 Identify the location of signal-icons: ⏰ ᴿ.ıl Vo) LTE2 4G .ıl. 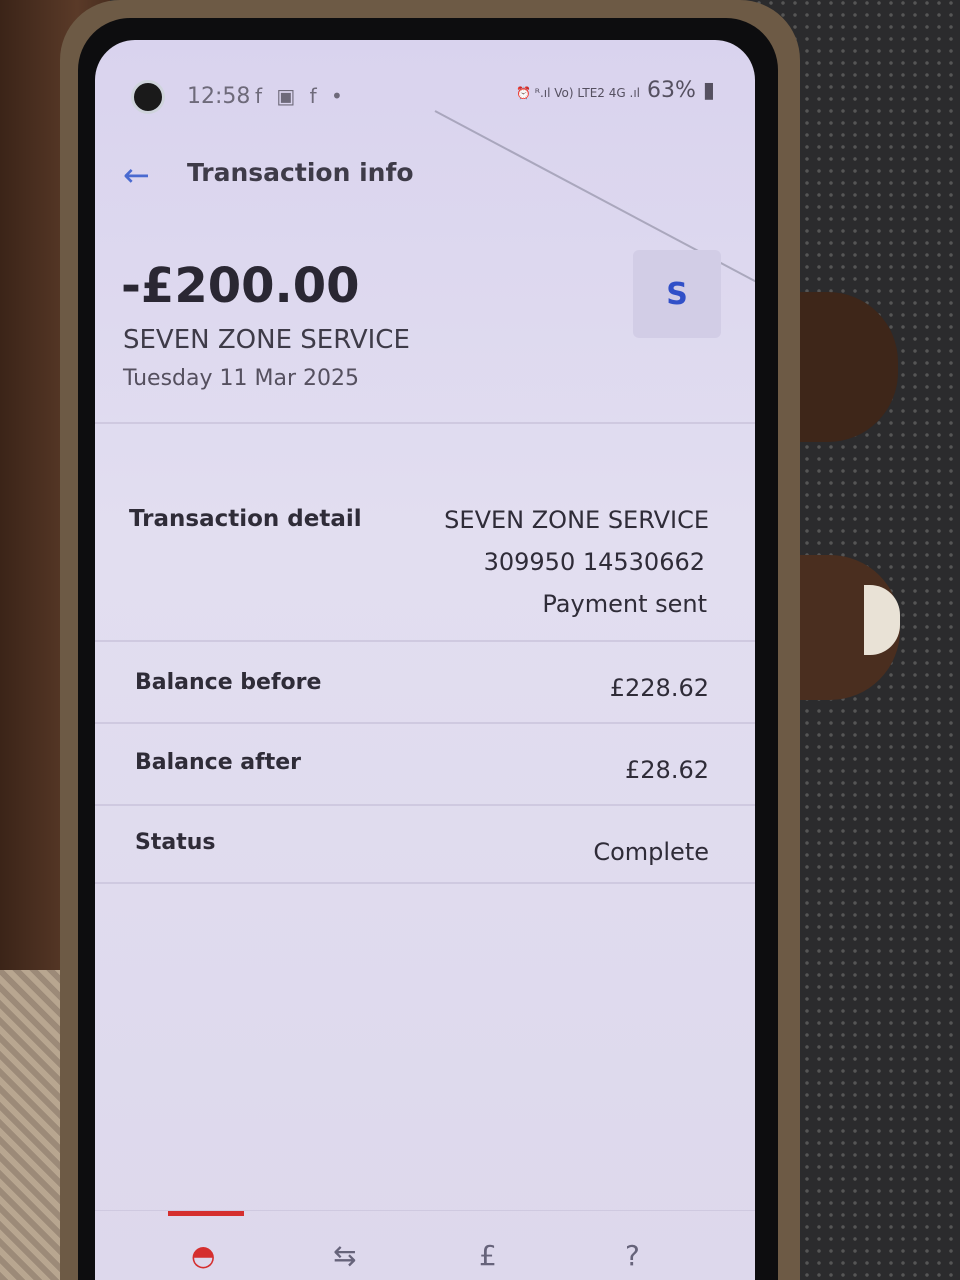
(577, 93).